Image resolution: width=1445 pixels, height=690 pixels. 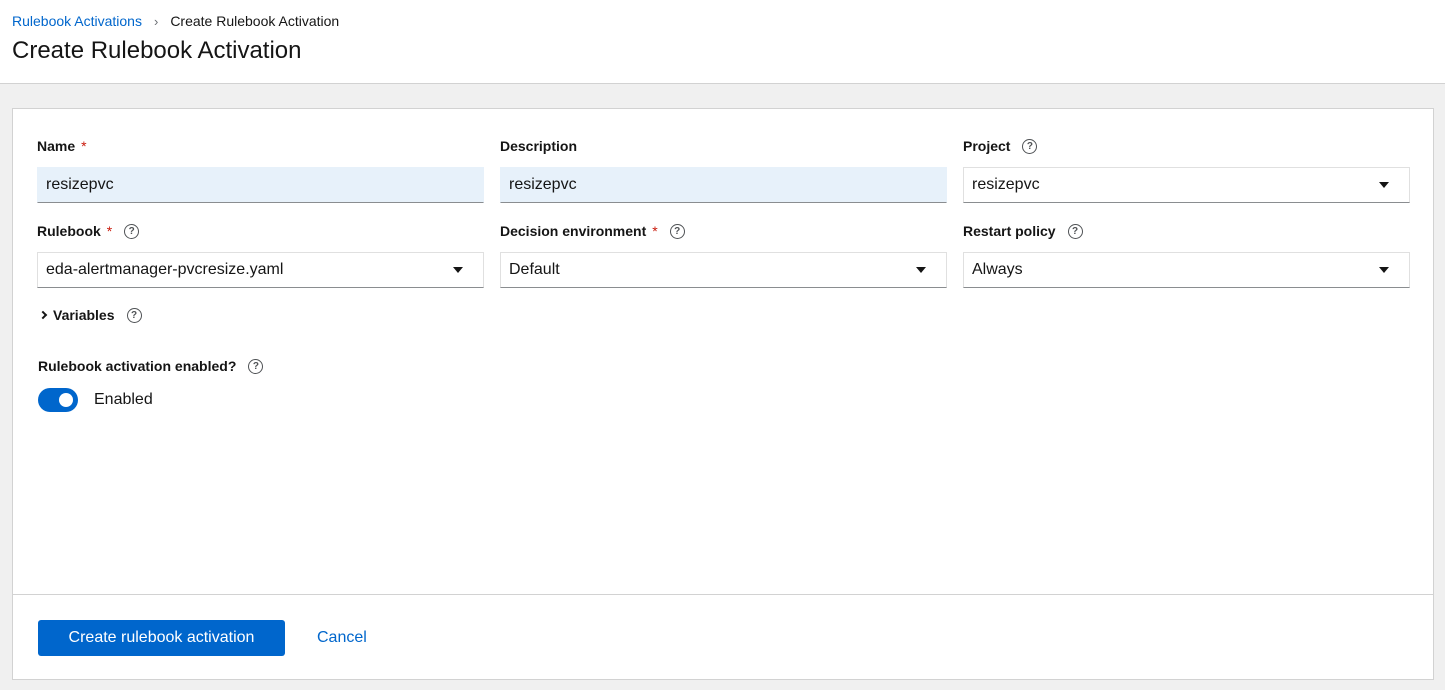 What do you see at coordinates (723, 270) in the screenshot?
I see `decision-environment-select: Default` at bounding box center [723, 270].